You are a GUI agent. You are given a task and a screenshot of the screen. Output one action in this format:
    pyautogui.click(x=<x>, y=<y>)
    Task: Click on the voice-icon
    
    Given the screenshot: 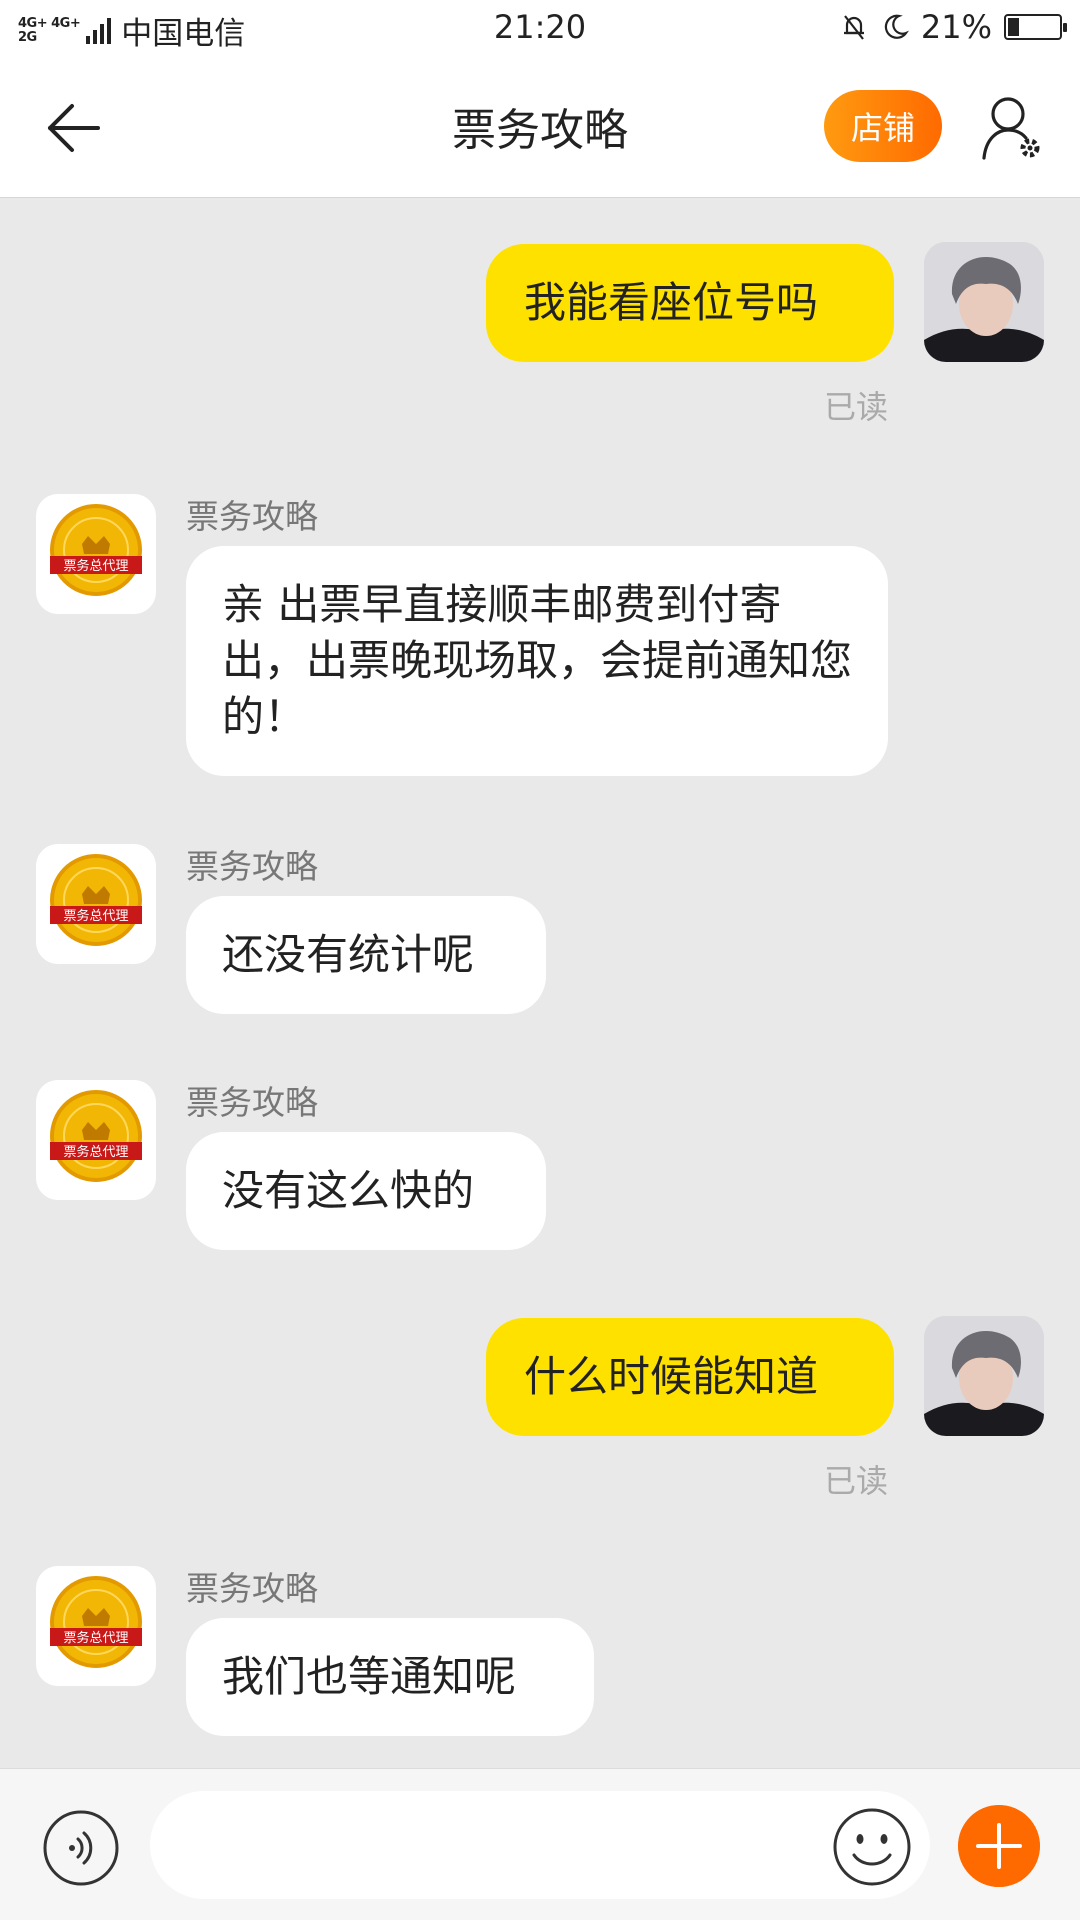 What is the action you would take?
    pyautogui.click(x=81, y=1848)
    